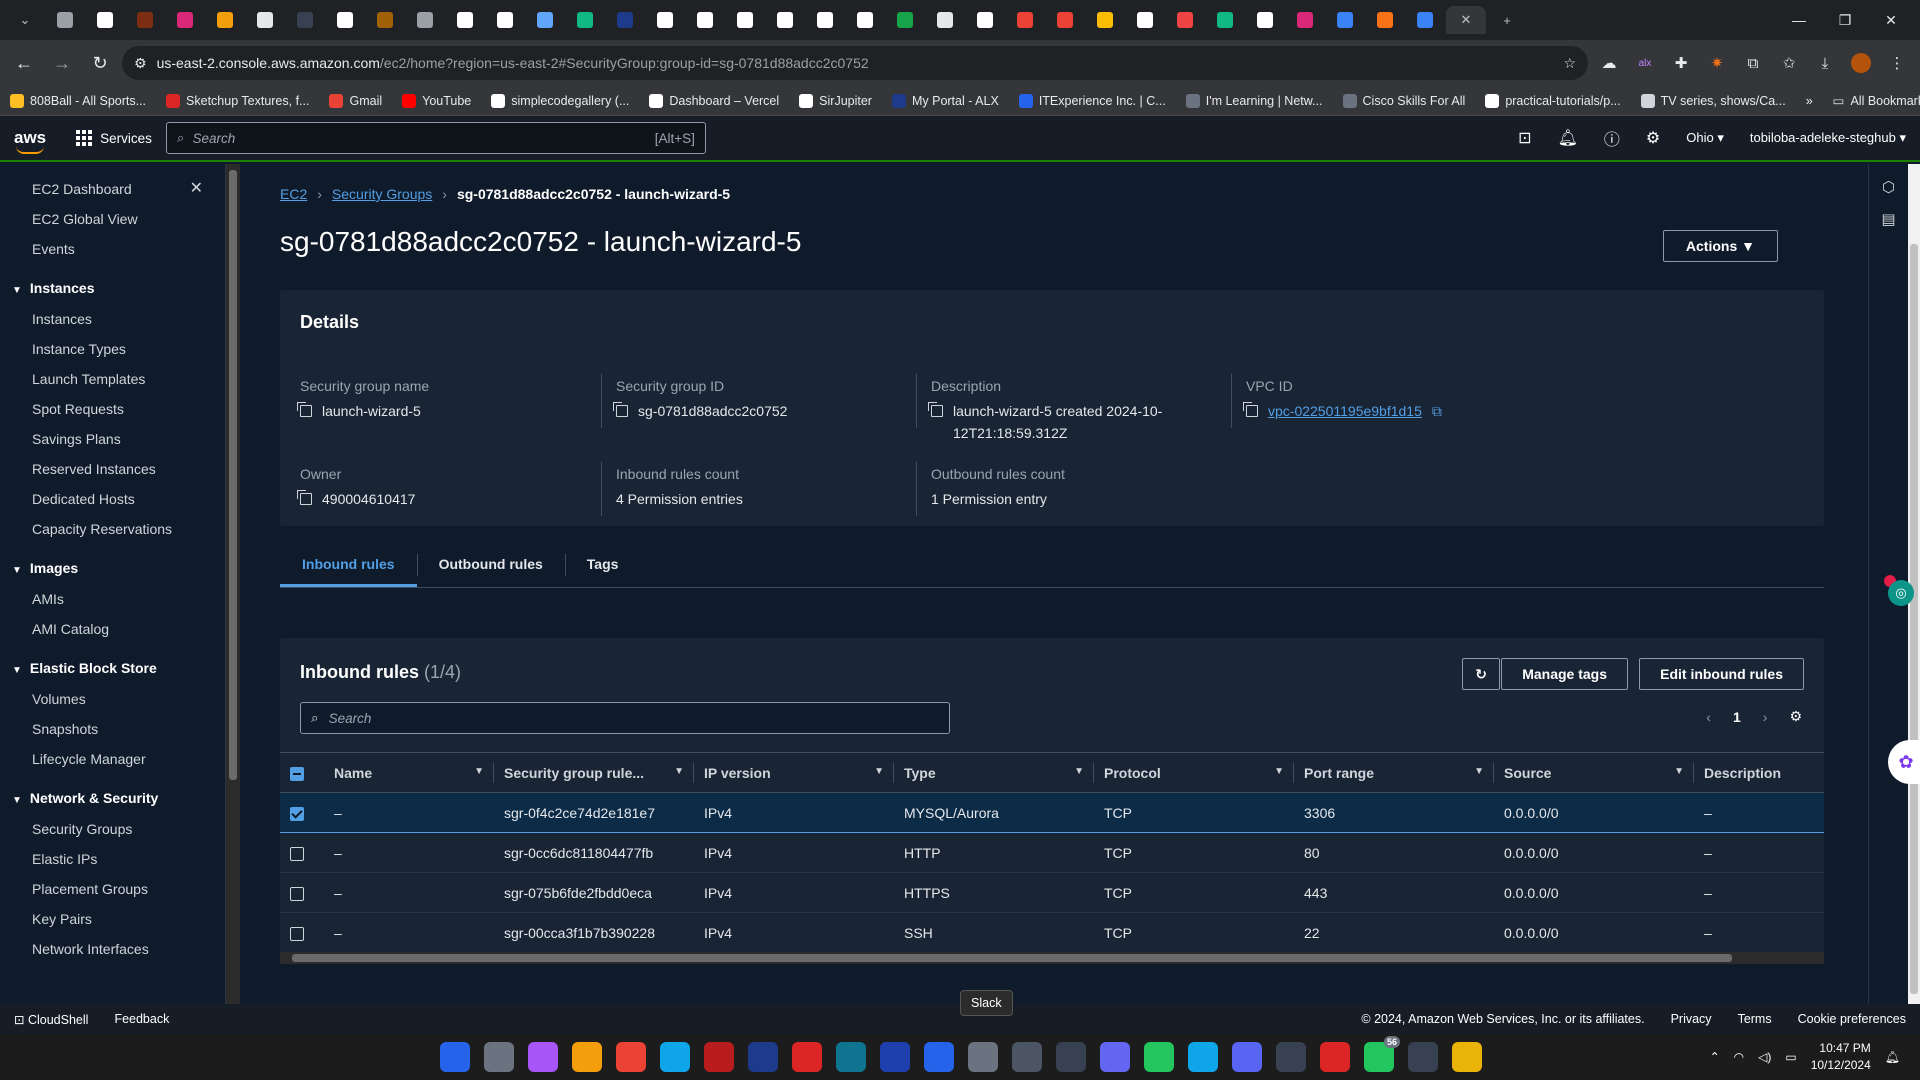 This screenshot has width=1920, height=1080. I want to click on breadcrumb-security-groups-link: Security Groups, so click(382, 194).